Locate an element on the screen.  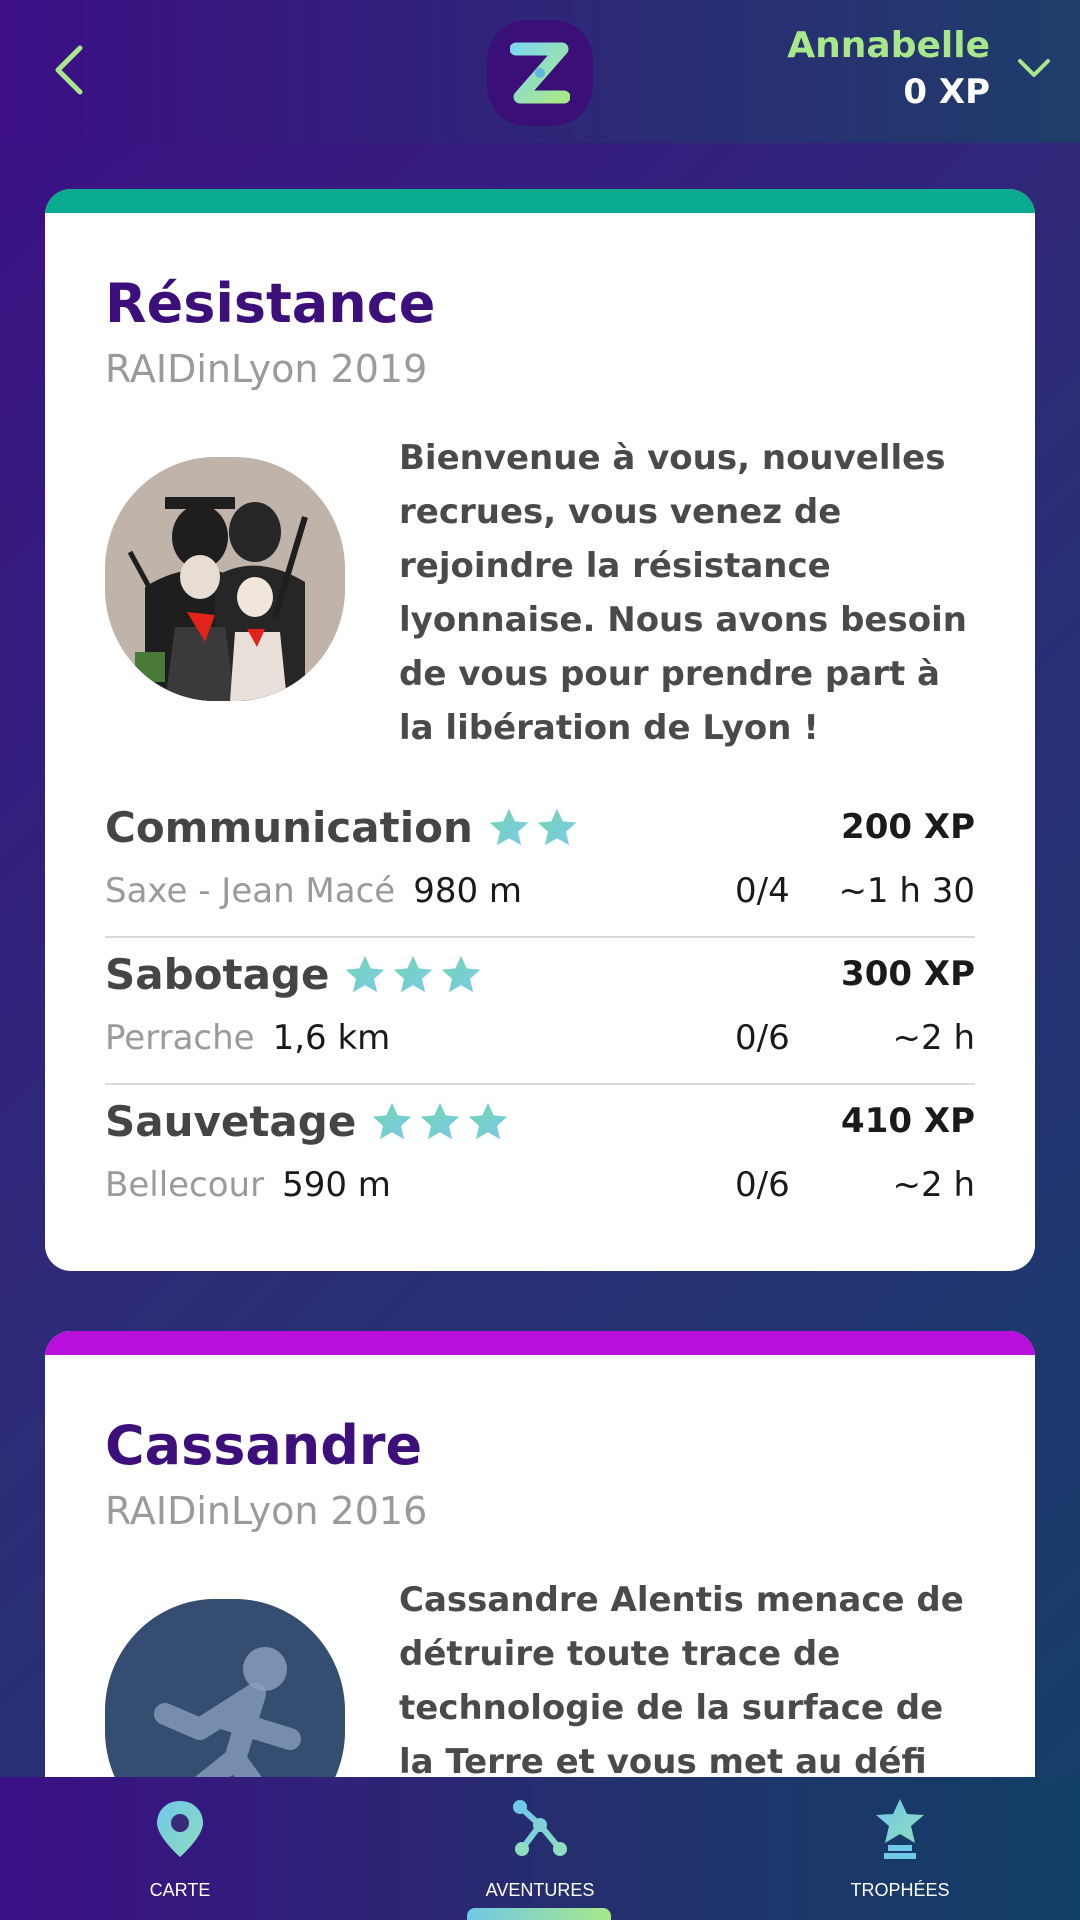
z-logo-icon is located at coordinates (540, 73).